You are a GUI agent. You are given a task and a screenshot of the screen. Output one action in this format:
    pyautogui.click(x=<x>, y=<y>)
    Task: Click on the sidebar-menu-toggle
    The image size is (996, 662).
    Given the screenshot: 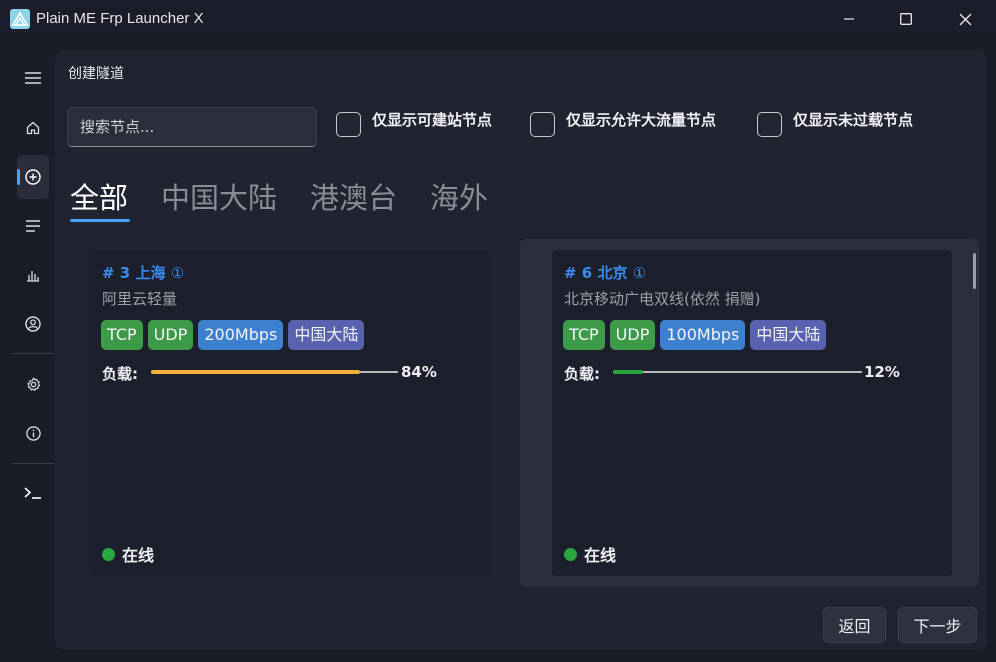 What is the action you would take?
    pyautogui.click(x=33, y=78)
    